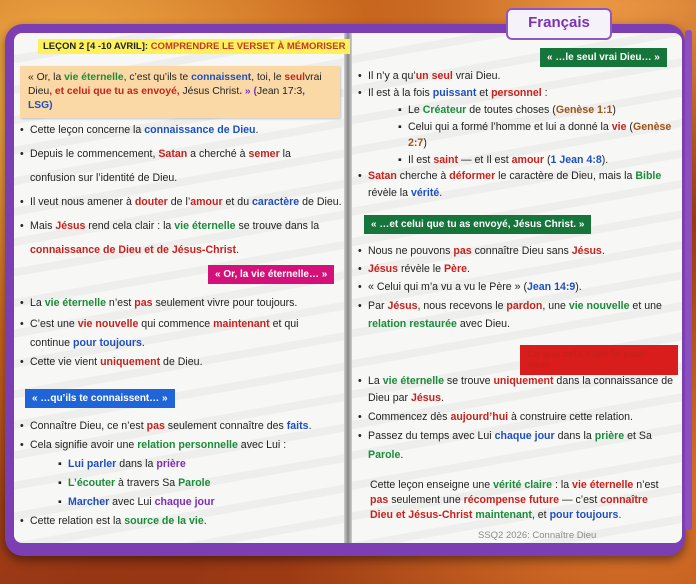 The width and height of the screenshot is (696, 584). Describe the element at coordinates (262, 445) in the screenshot. I see `body-text: avec Lui :` at that location.